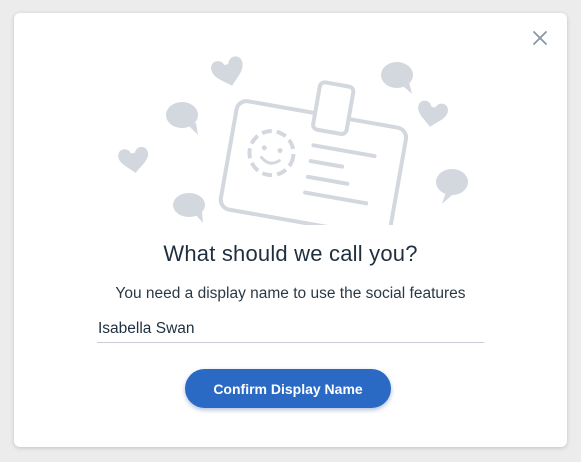  Describe the element at coordinates (290, 253) in the screenshot. I see `dialog-title: What should we call you?` at that location.